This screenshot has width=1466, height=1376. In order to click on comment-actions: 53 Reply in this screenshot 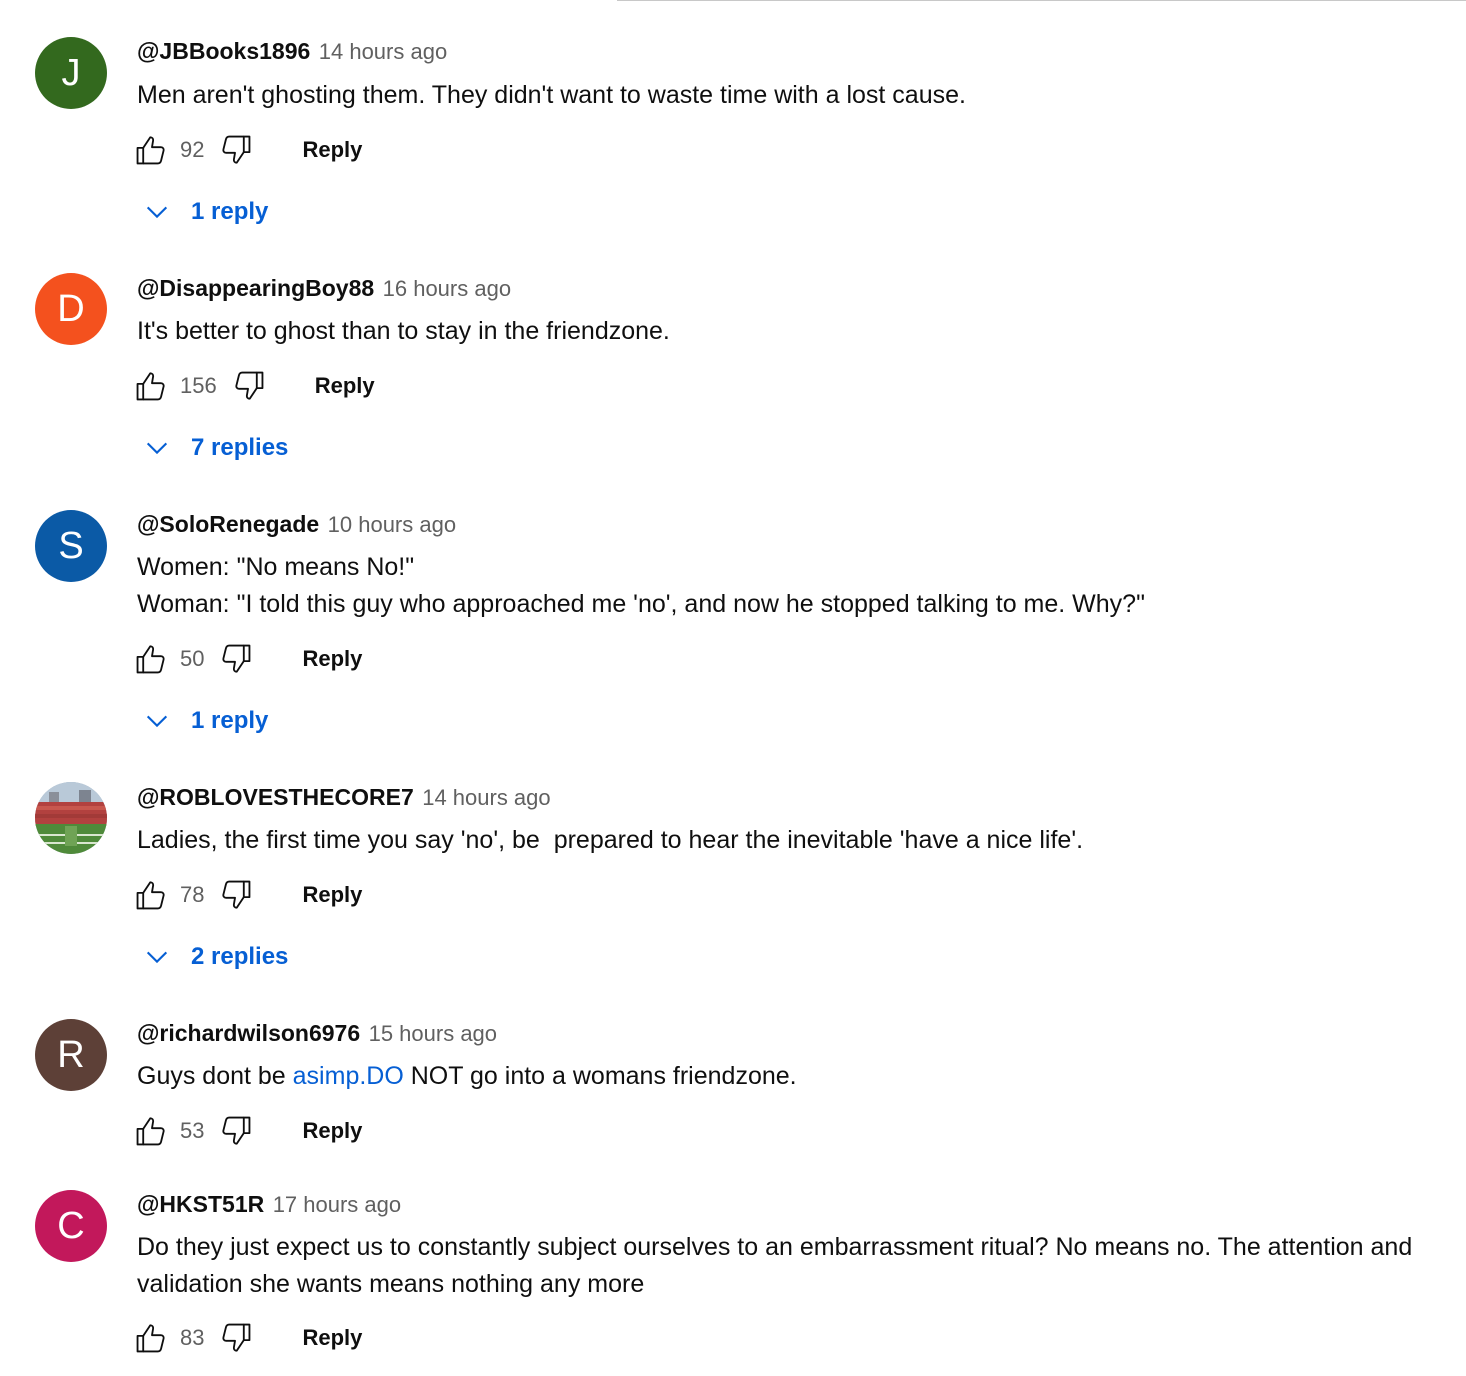, I will do `click(247, 1131)`.